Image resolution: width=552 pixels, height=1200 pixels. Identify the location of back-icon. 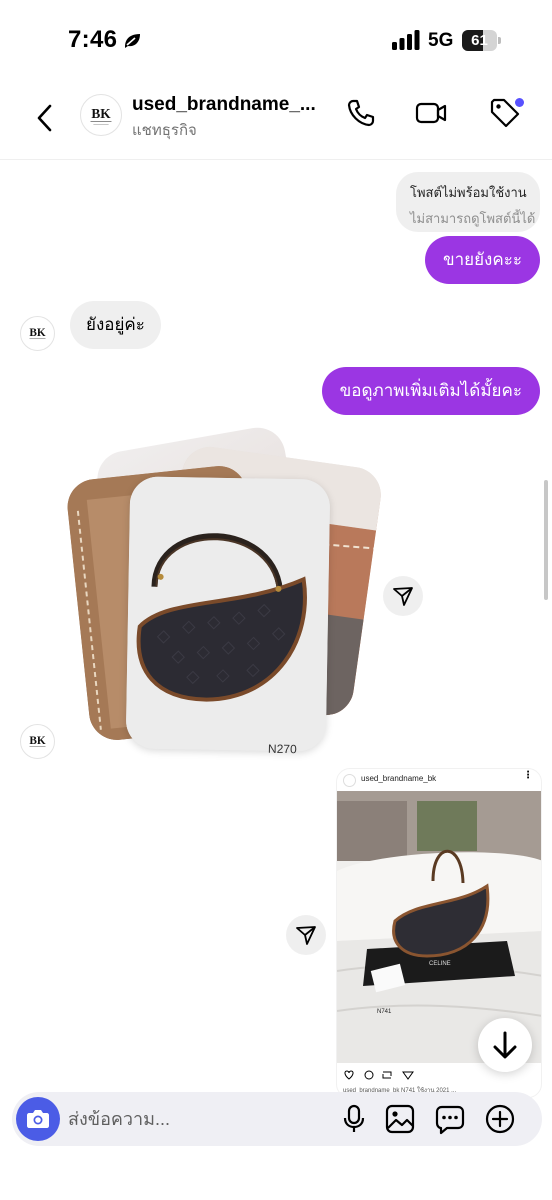
(46, 118).